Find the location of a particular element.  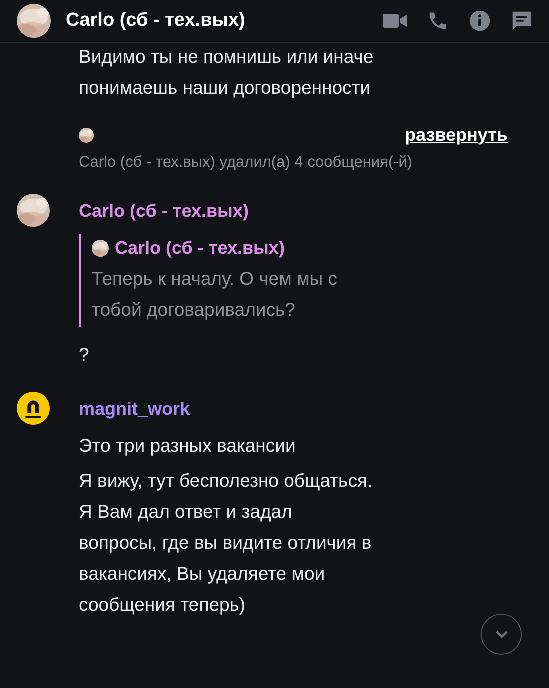

deleted-notice: Carlo (сб - тех.вых) удалил(а) 4 сообщения(-й) is located at coordinates (246, 163).